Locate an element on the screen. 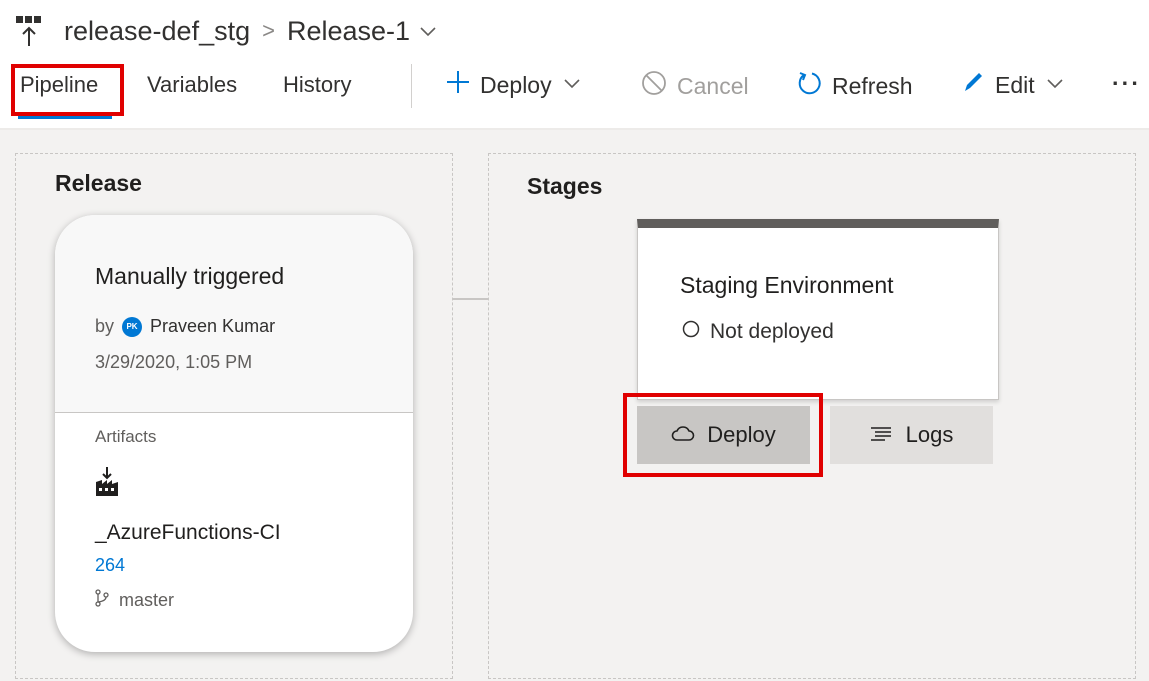 This screenshot has height=681, width=1149. trigger-text: Manually triggered is located at coordinates (190, 276).